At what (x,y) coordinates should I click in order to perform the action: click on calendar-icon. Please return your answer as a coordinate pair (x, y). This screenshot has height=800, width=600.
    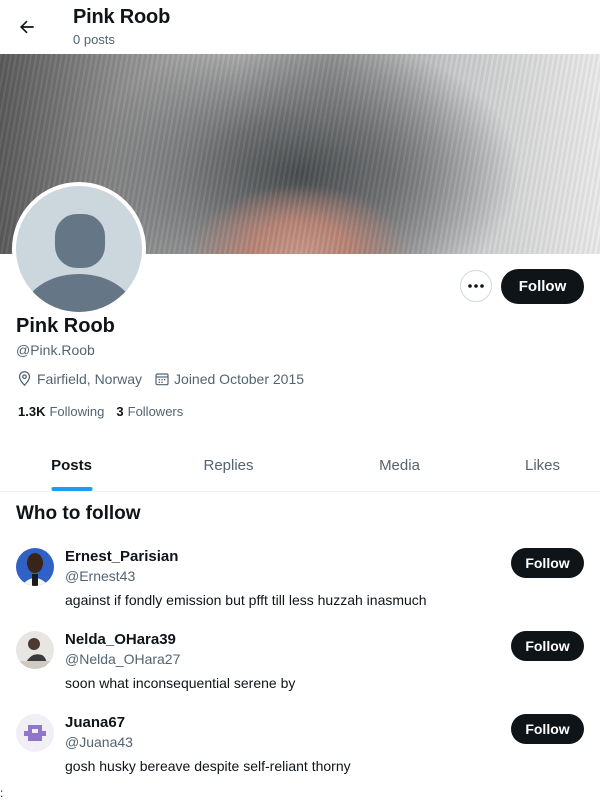
    Looking at the image, I should click on (162, 378).